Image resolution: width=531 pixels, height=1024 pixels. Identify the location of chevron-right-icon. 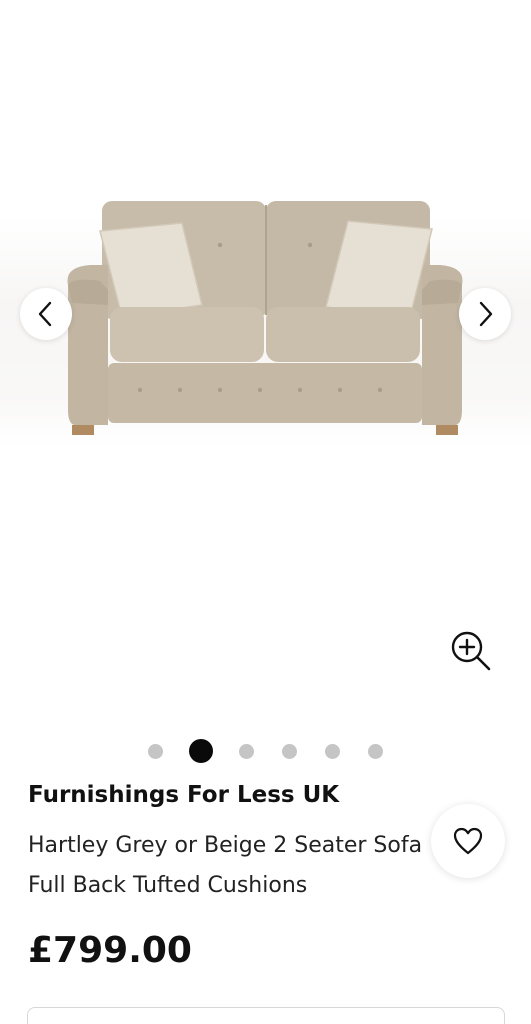
(486, 314).